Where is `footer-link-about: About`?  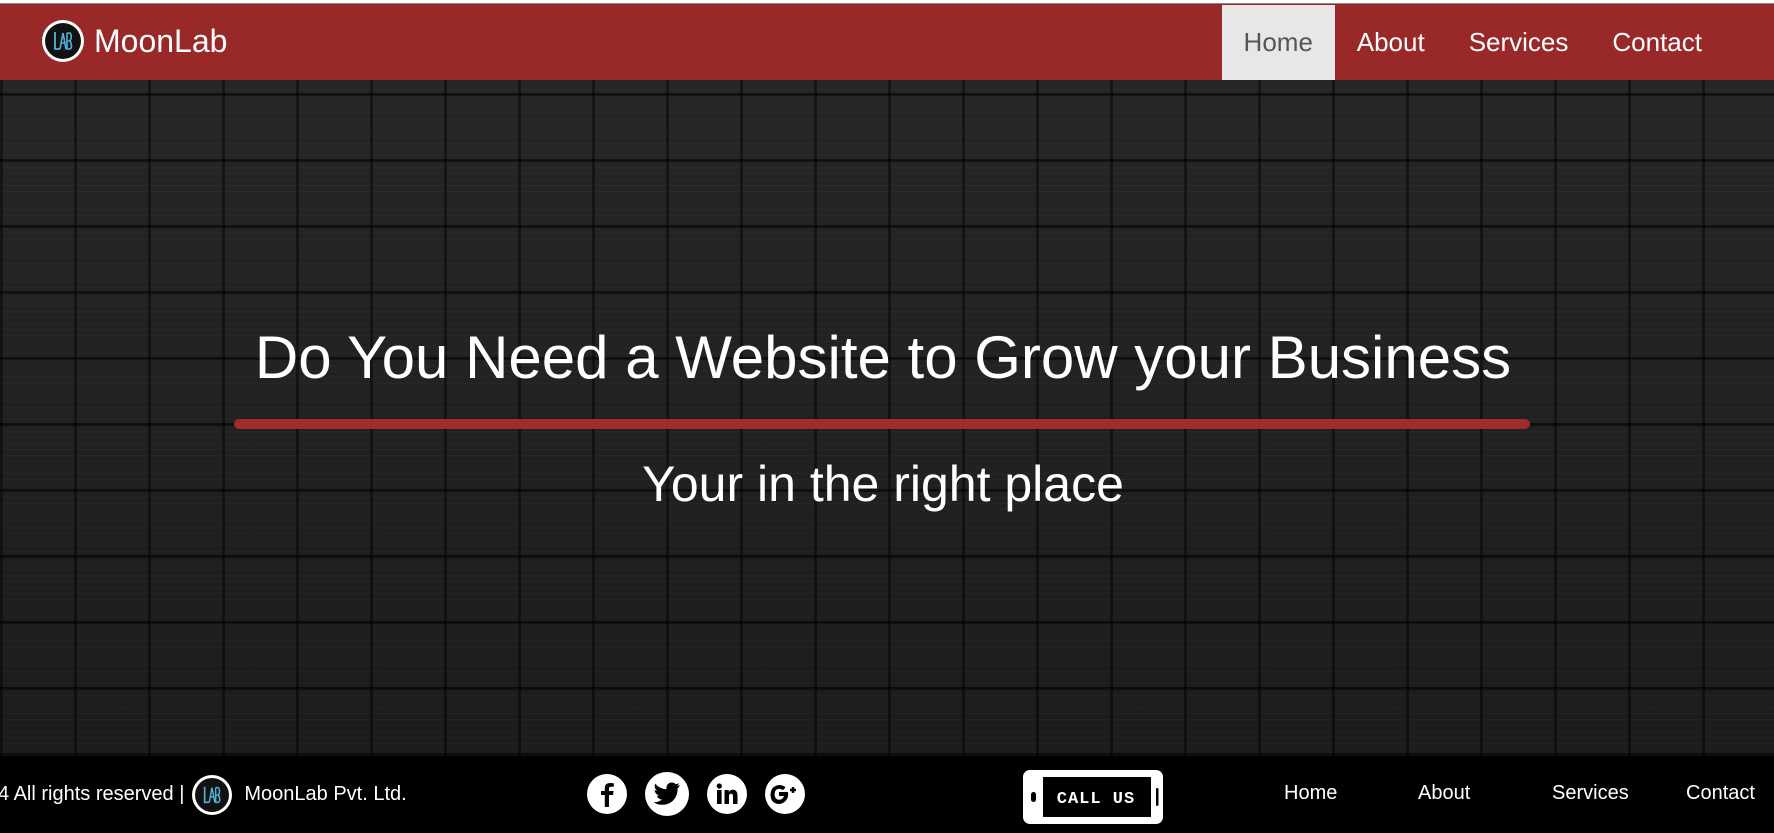 footer-link-about: About is located at coordinates (1444, 793).